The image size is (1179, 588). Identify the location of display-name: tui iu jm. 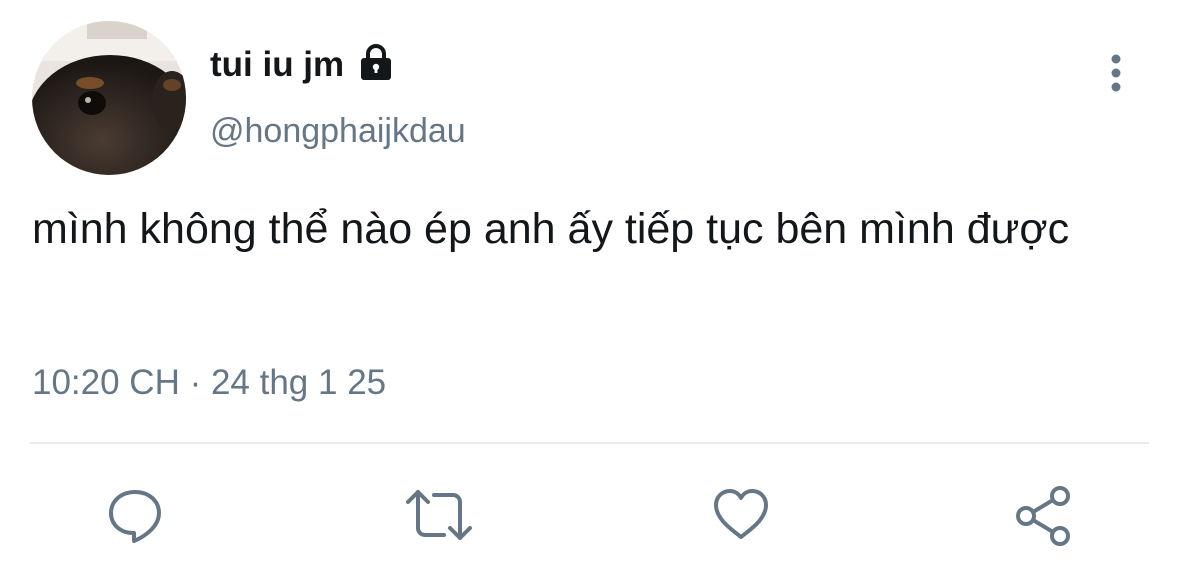
(277, 65).